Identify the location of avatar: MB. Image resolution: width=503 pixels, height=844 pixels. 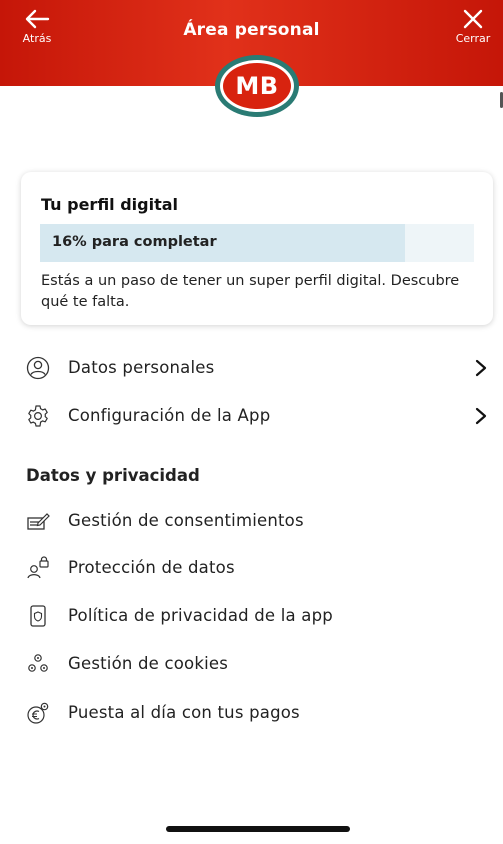
(257, 86).